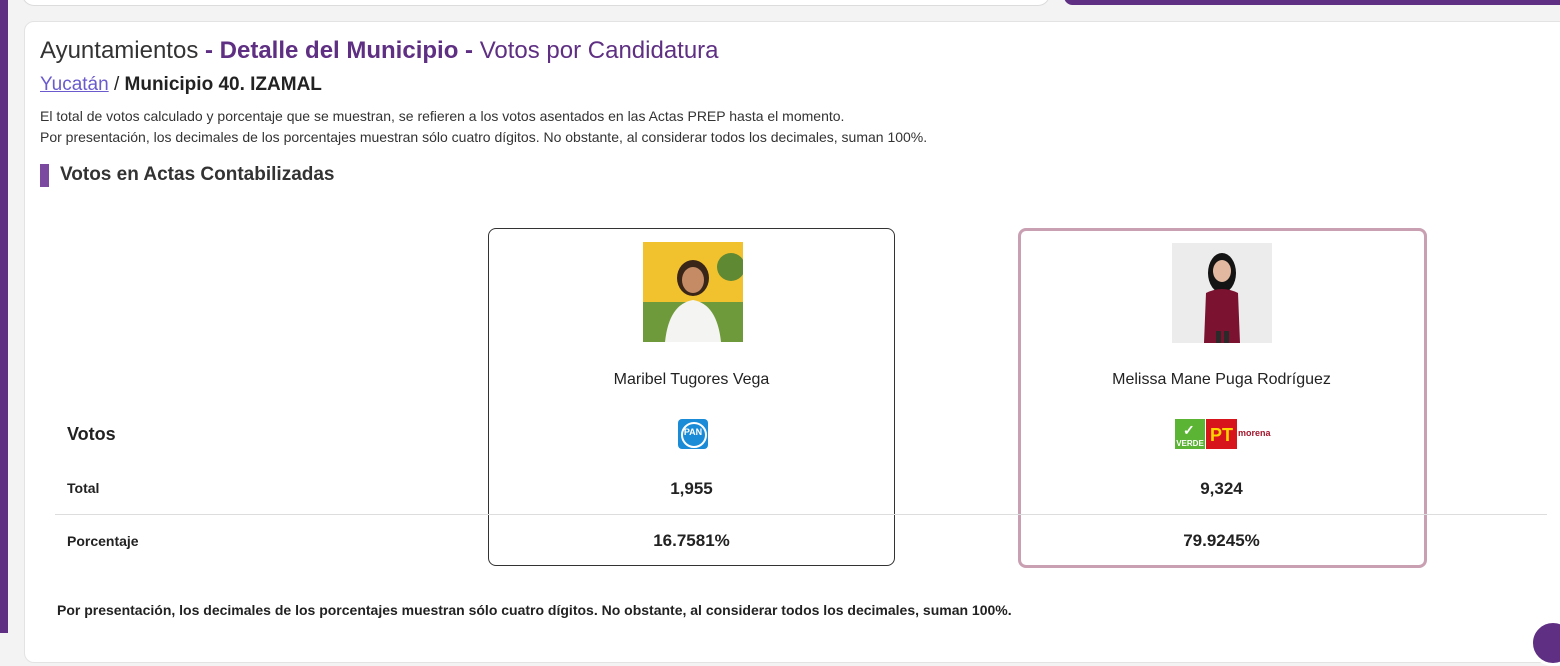 This screenshot has height=666, width=1560. I want to click on candidate-2-total: 9,324, so click(1221, 488).